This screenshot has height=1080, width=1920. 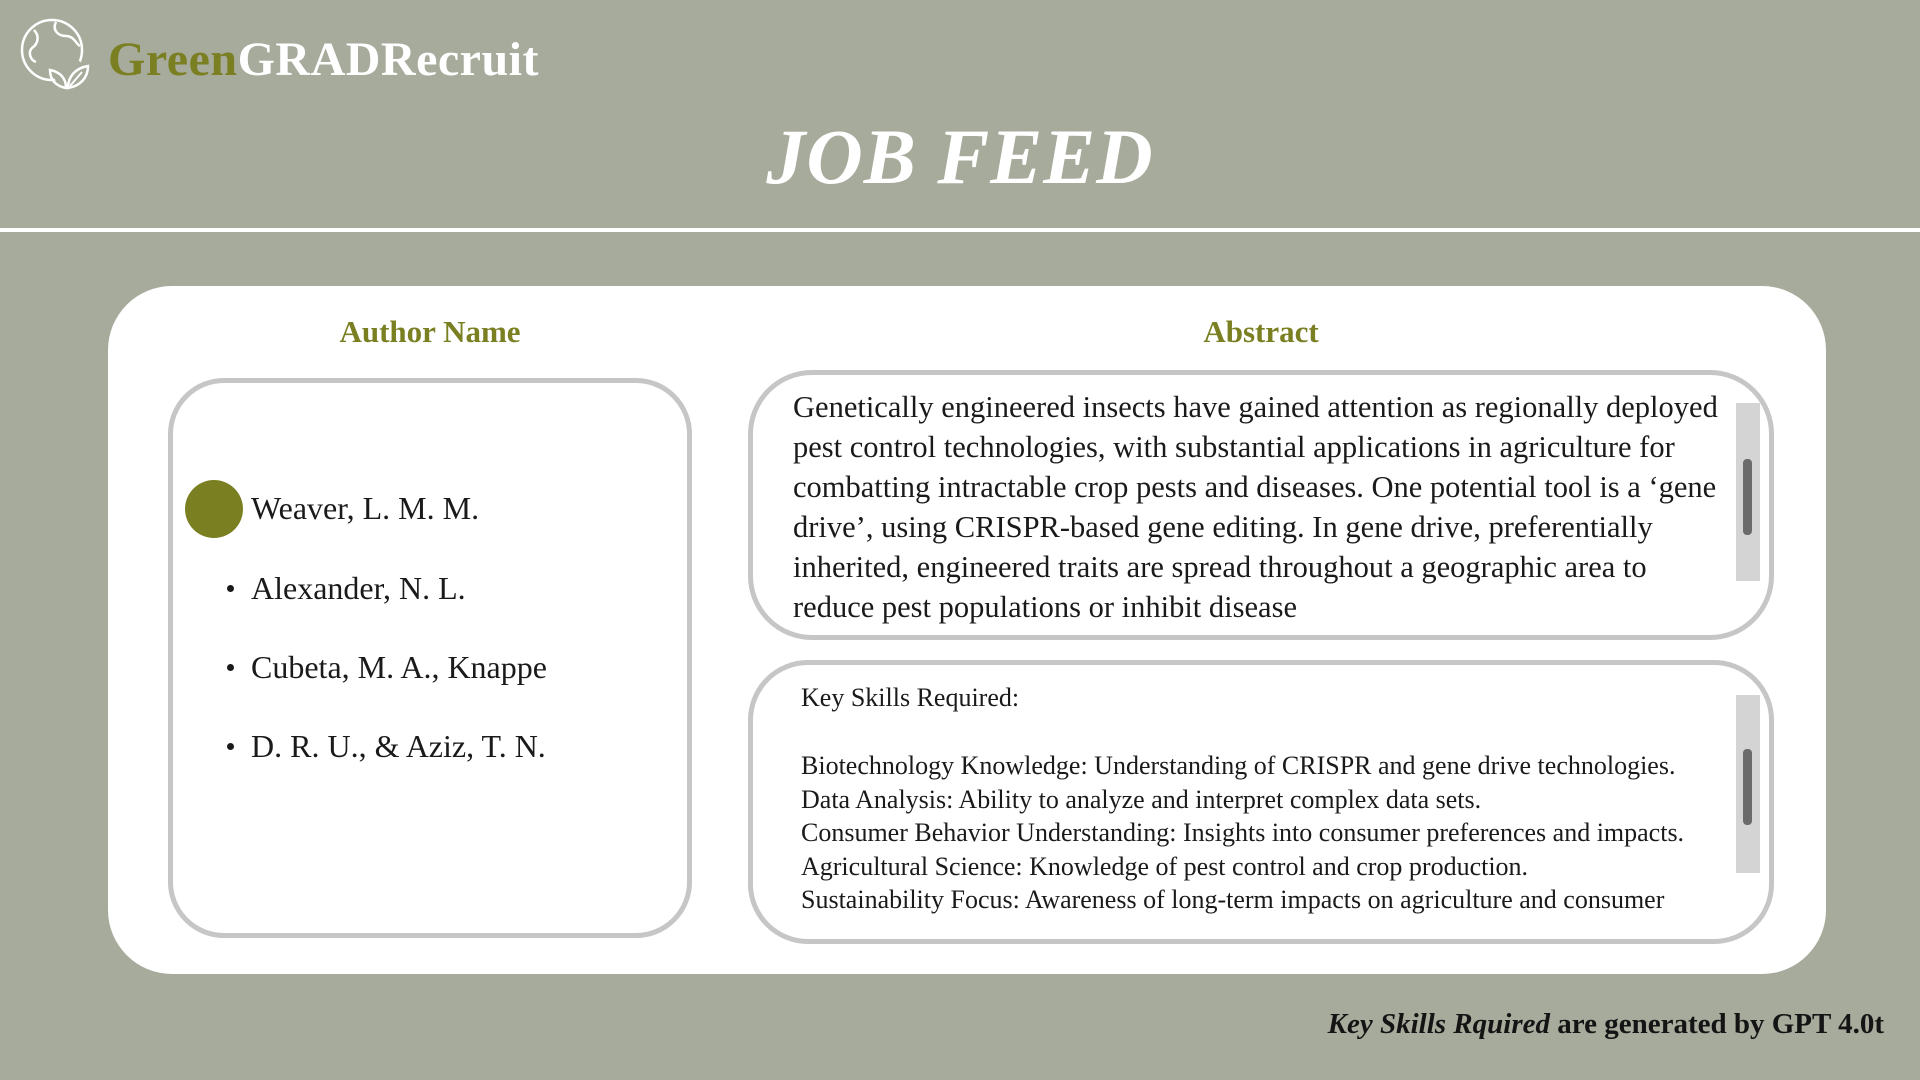 I want to click on author-item-alexander: Alexander, N. L., so click(x=433, y=588).